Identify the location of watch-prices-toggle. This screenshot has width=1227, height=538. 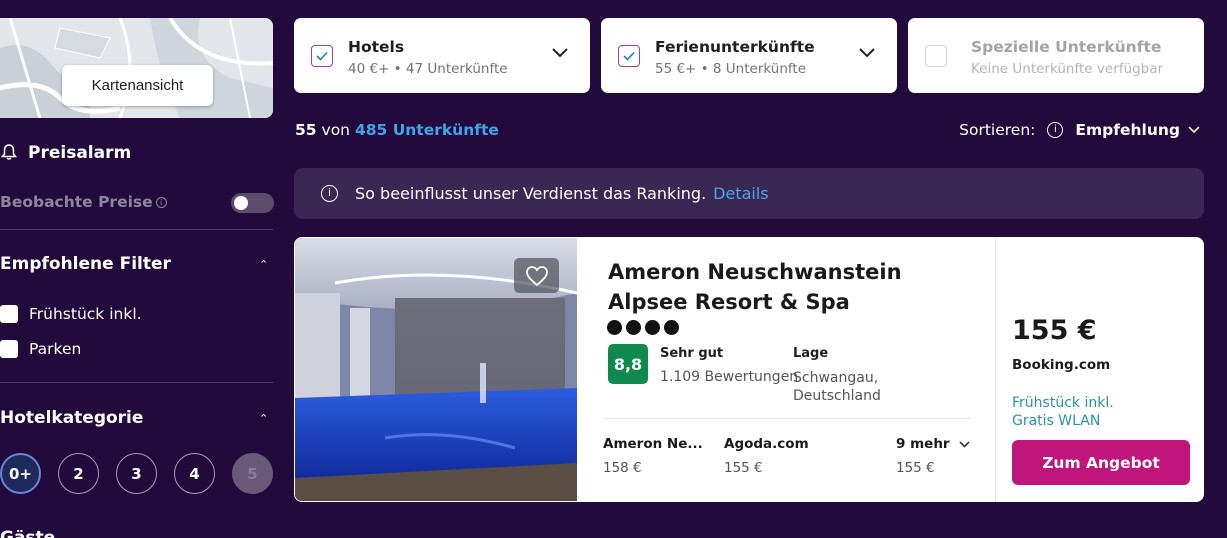
(252, 203).